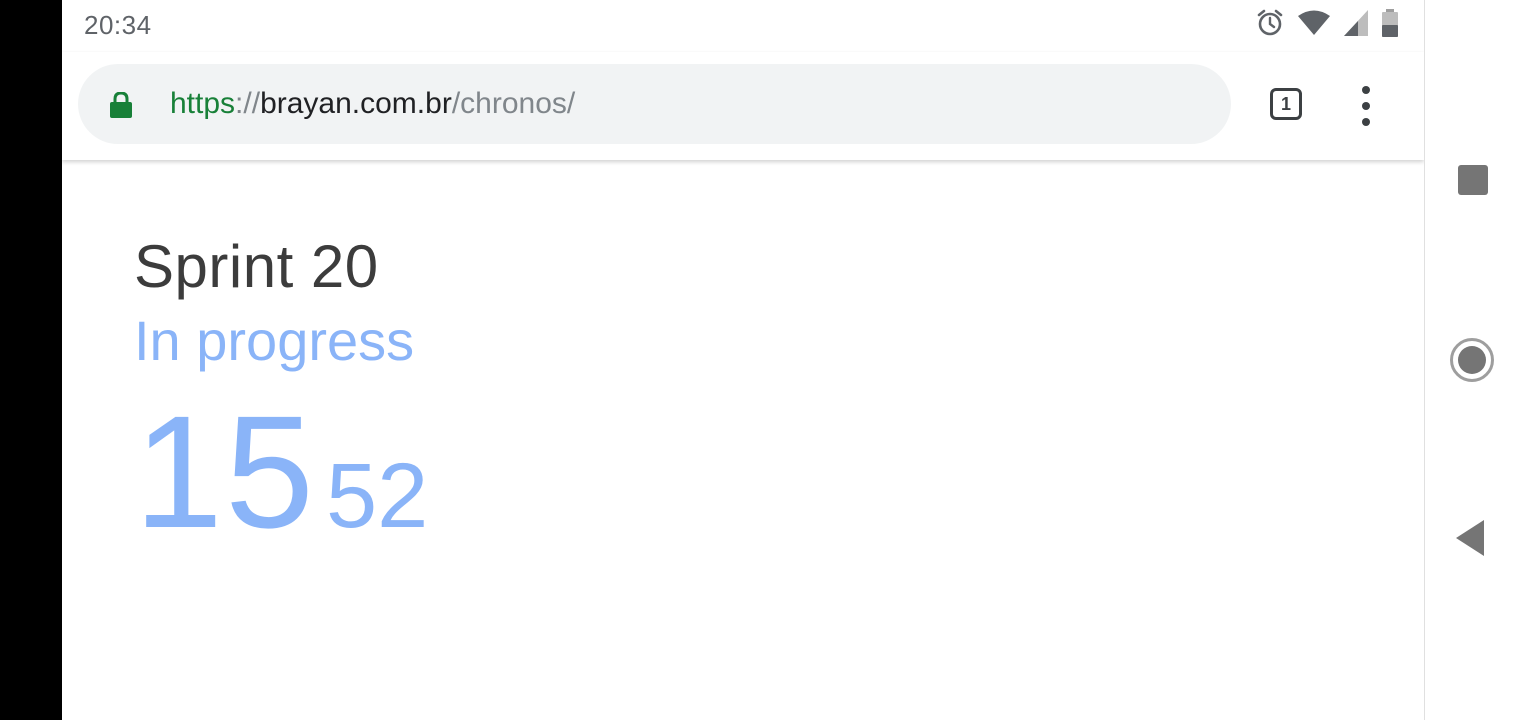 This screenshot has height=720, width=1520. I want to click on timer-major: 15, so click(225, 471).